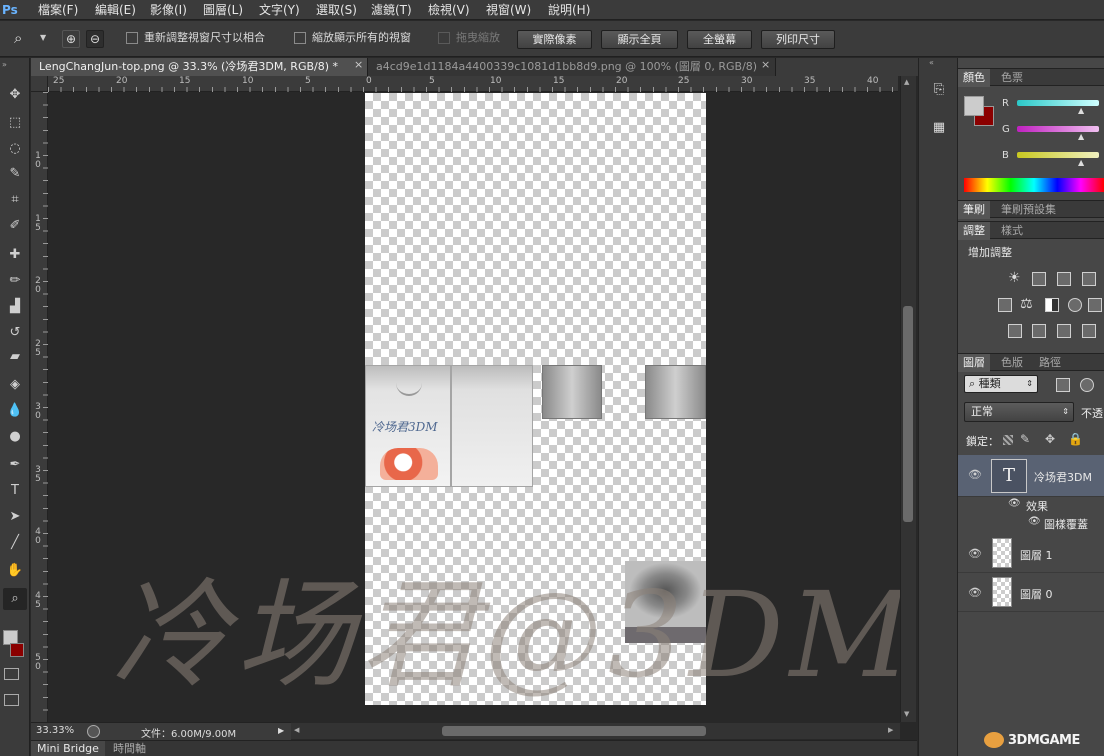 The width and height of the screenshot is (1104, 756). What do you see at coordinates (15, 255) in the screenshot?
I see `healing-brush-tool-icon: ✚` at bounding box center [15, 255].